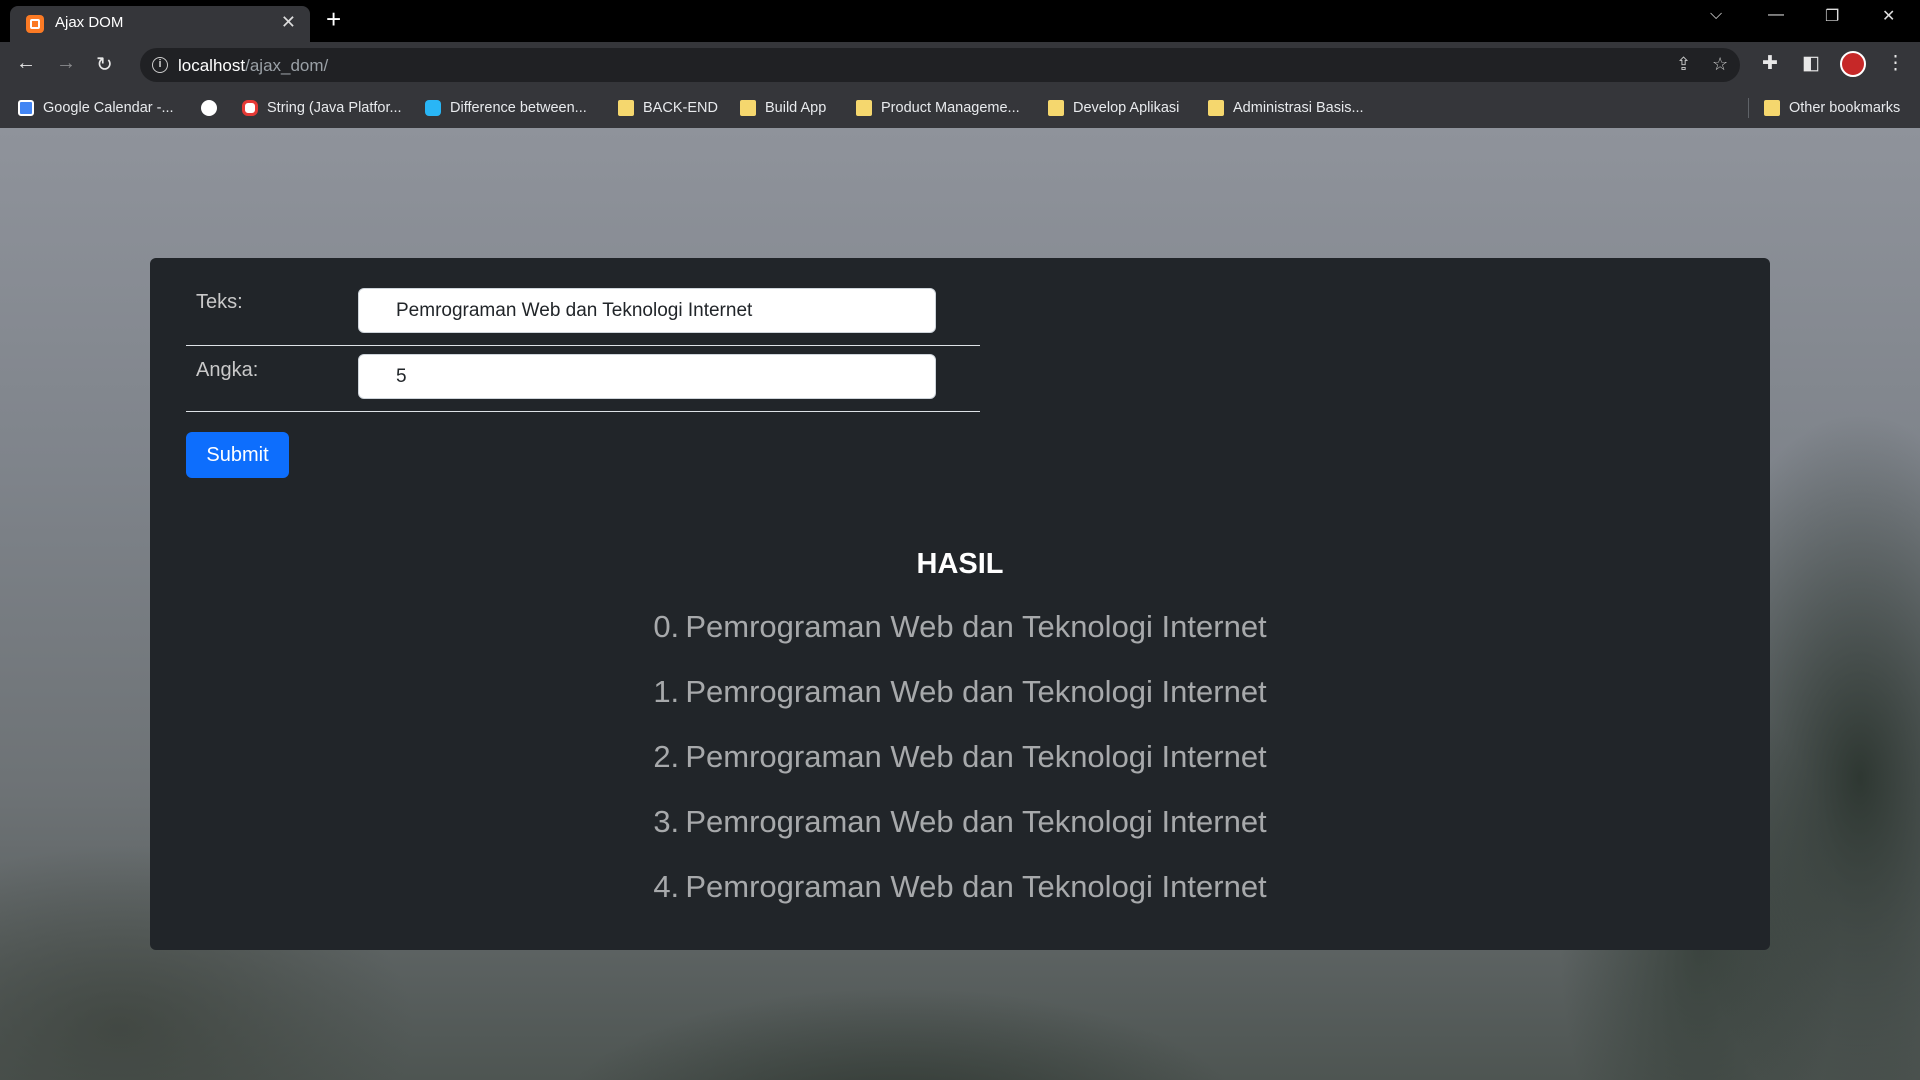 Image resolution: width=1920 pixels, height=1080 pixels. What do you see at coordinates (960, 626) in the screenshot?
I see `result-item: 0. Pemrograman Web dan Teknologi Internet` at bounding box center [960, 626].